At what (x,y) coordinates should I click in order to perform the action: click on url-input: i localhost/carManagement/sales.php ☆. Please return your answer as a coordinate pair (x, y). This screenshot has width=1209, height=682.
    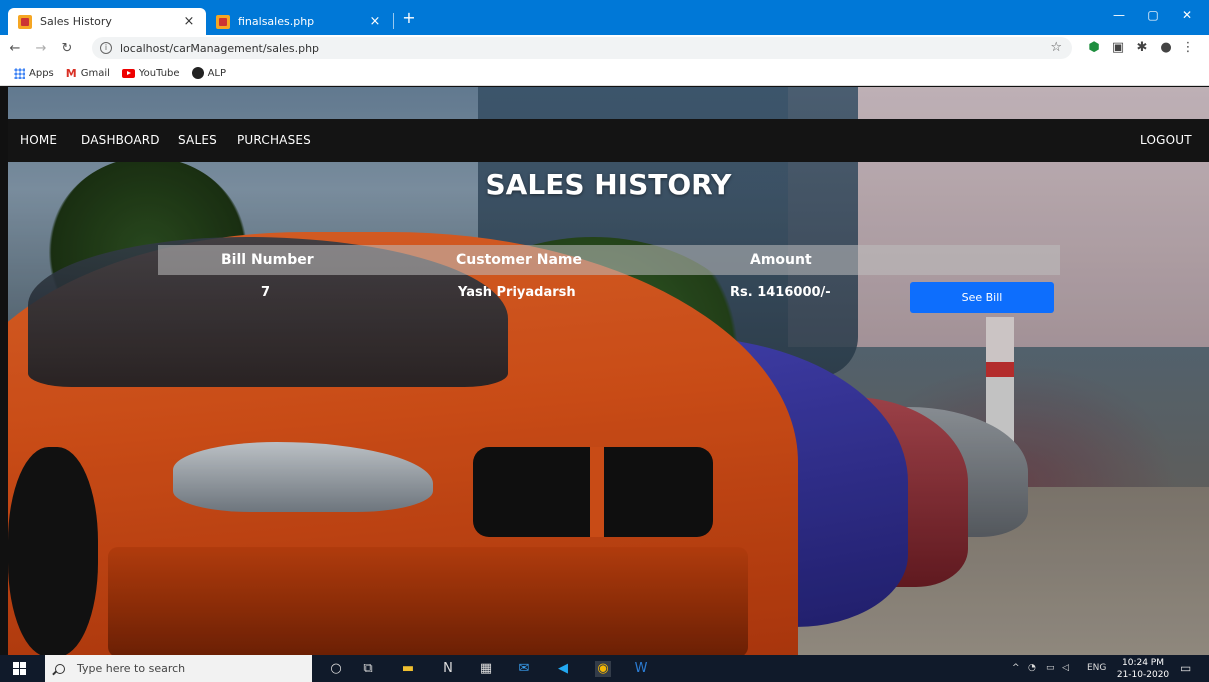
    Looking at the image, I should click on (582, 48).